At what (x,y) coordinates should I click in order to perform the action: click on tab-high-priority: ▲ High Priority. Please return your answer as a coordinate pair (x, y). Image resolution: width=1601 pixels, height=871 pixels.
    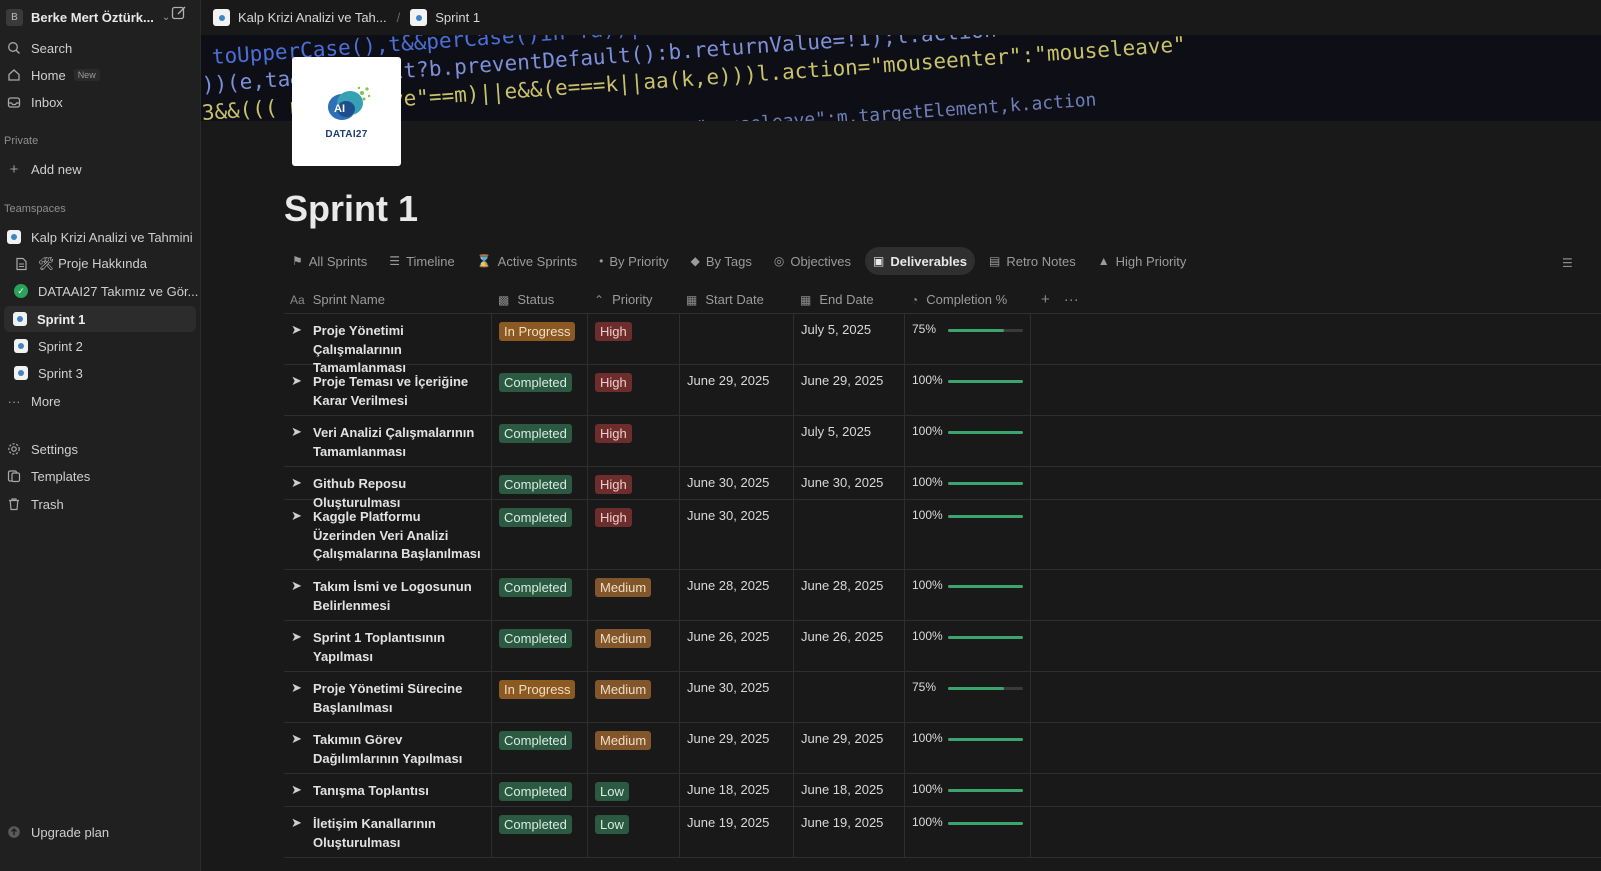
    Looking at the image, I should click on (1142, 261).